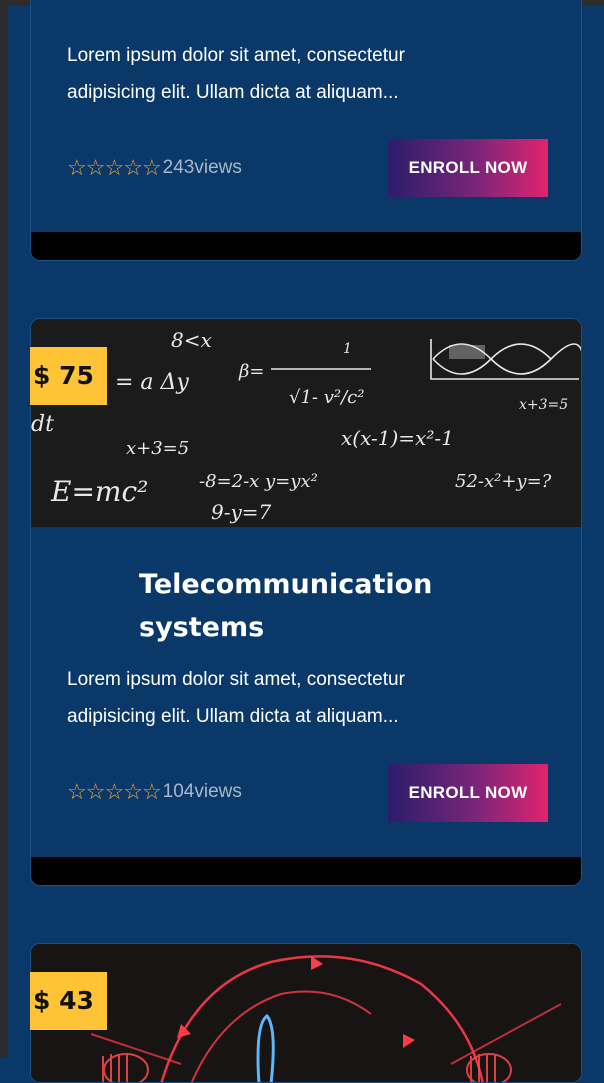 This screenshot has height=1083, width=604. What do you see at coordinates (152, 382) in the screenshot?
I see `svg-text: = a Δy` at bounding box center [152, 382].